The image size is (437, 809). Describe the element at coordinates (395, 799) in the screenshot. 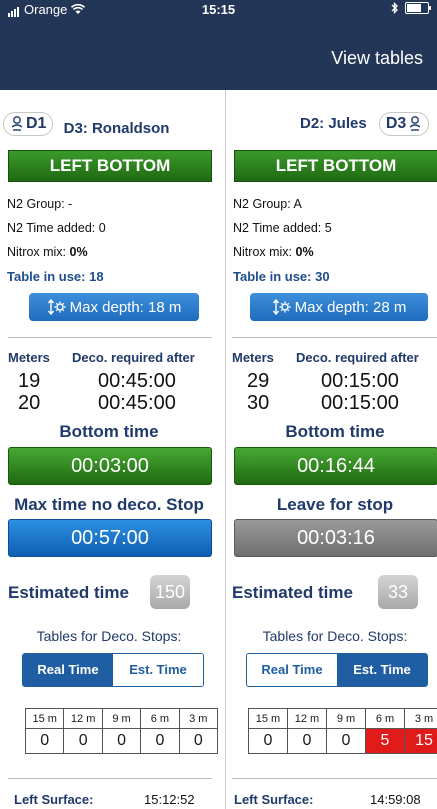

I see `left-surface-time: 14:59:08` at that location.